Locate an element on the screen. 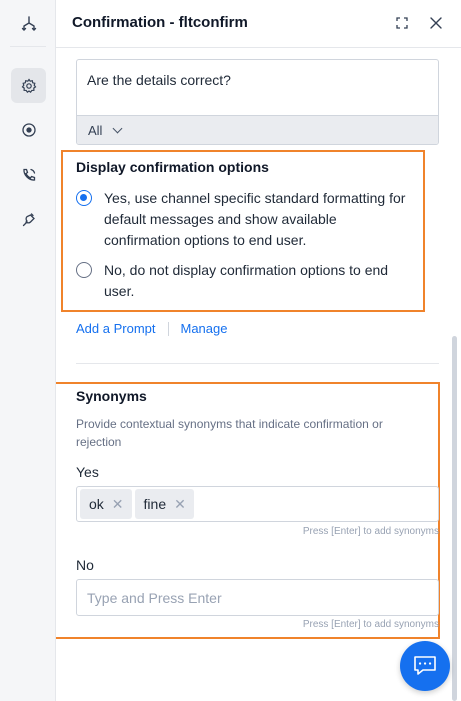 Image resolution: width=461 pixels, height=701 pixels. settings-button is located at coordinates (28, 85).